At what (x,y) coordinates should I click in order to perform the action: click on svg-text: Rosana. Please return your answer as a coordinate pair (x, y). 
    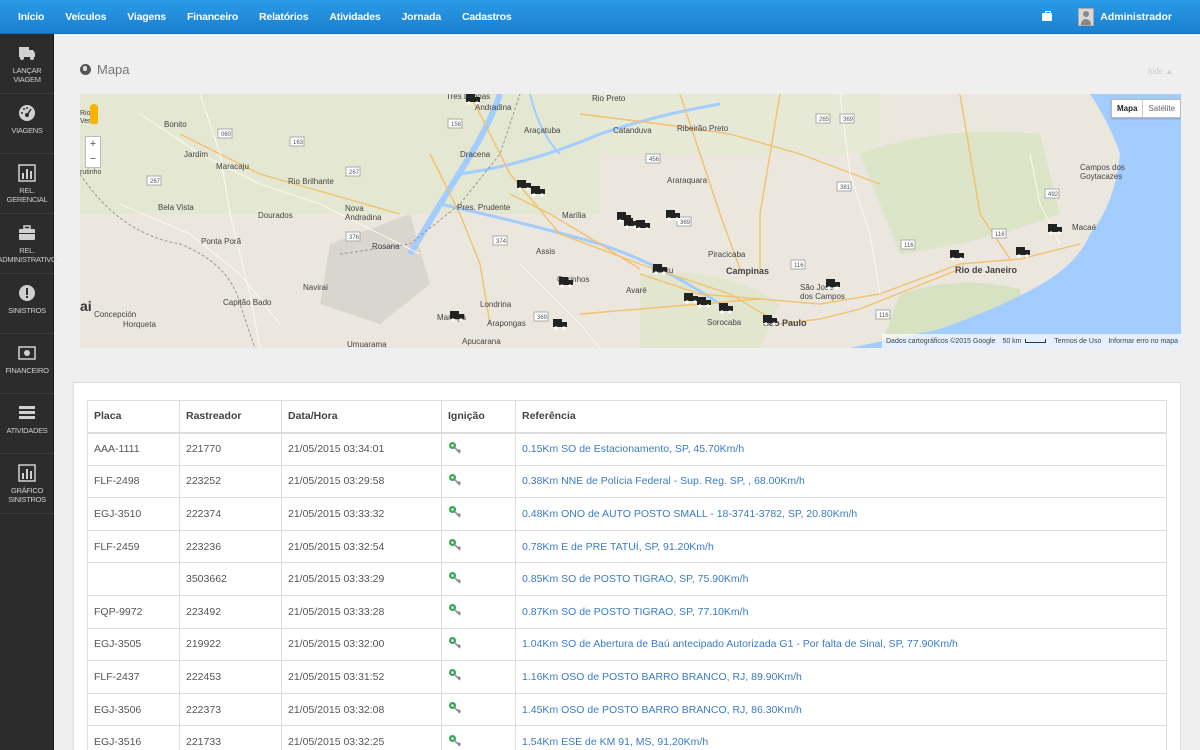
    Looking at the image, I should click on (386, 246).